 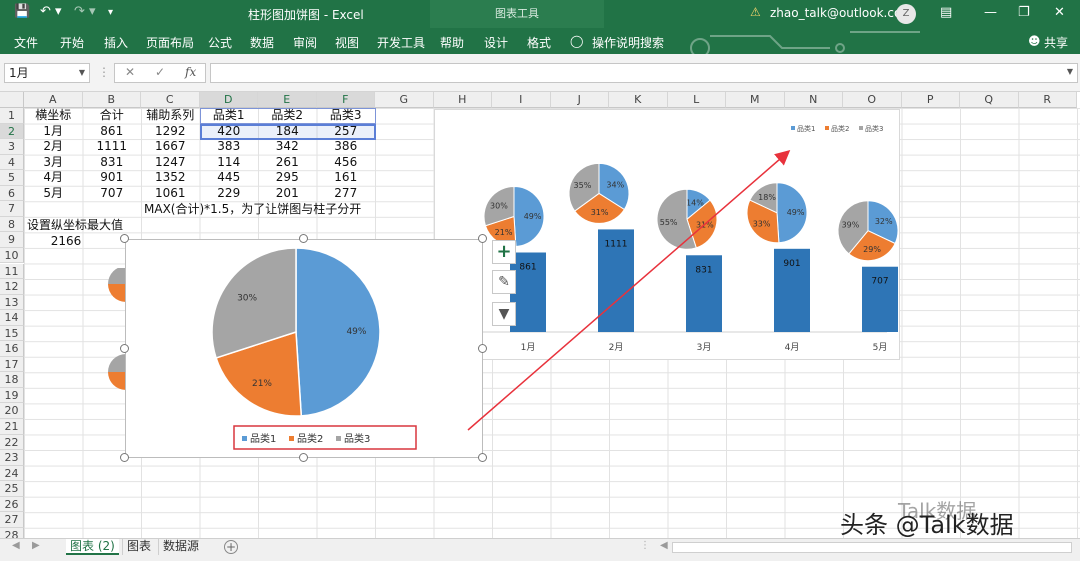 I want to click on undo-icon: ↶ ▾, so click(x=51, y=11).